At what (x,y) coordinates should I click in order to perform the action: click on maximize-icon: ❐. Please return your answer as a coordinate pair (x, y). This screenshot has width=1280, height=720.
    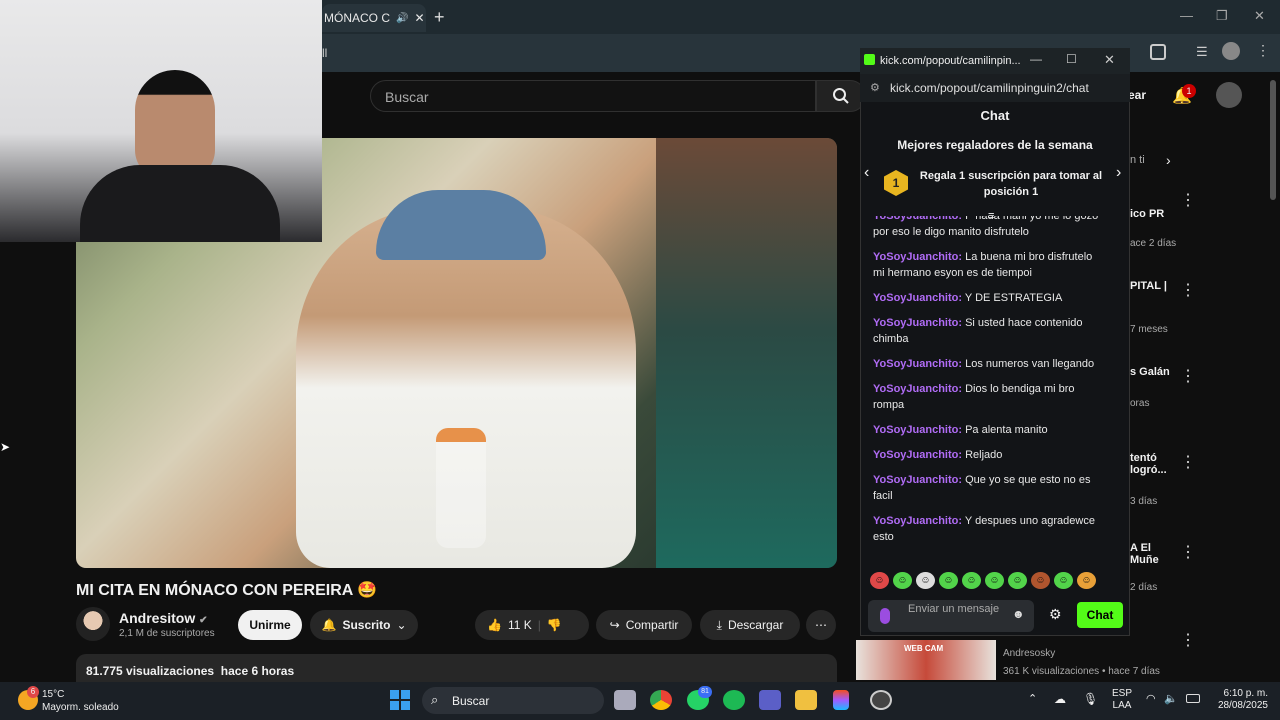
    Looking at the image, I should click on (1222, 16).